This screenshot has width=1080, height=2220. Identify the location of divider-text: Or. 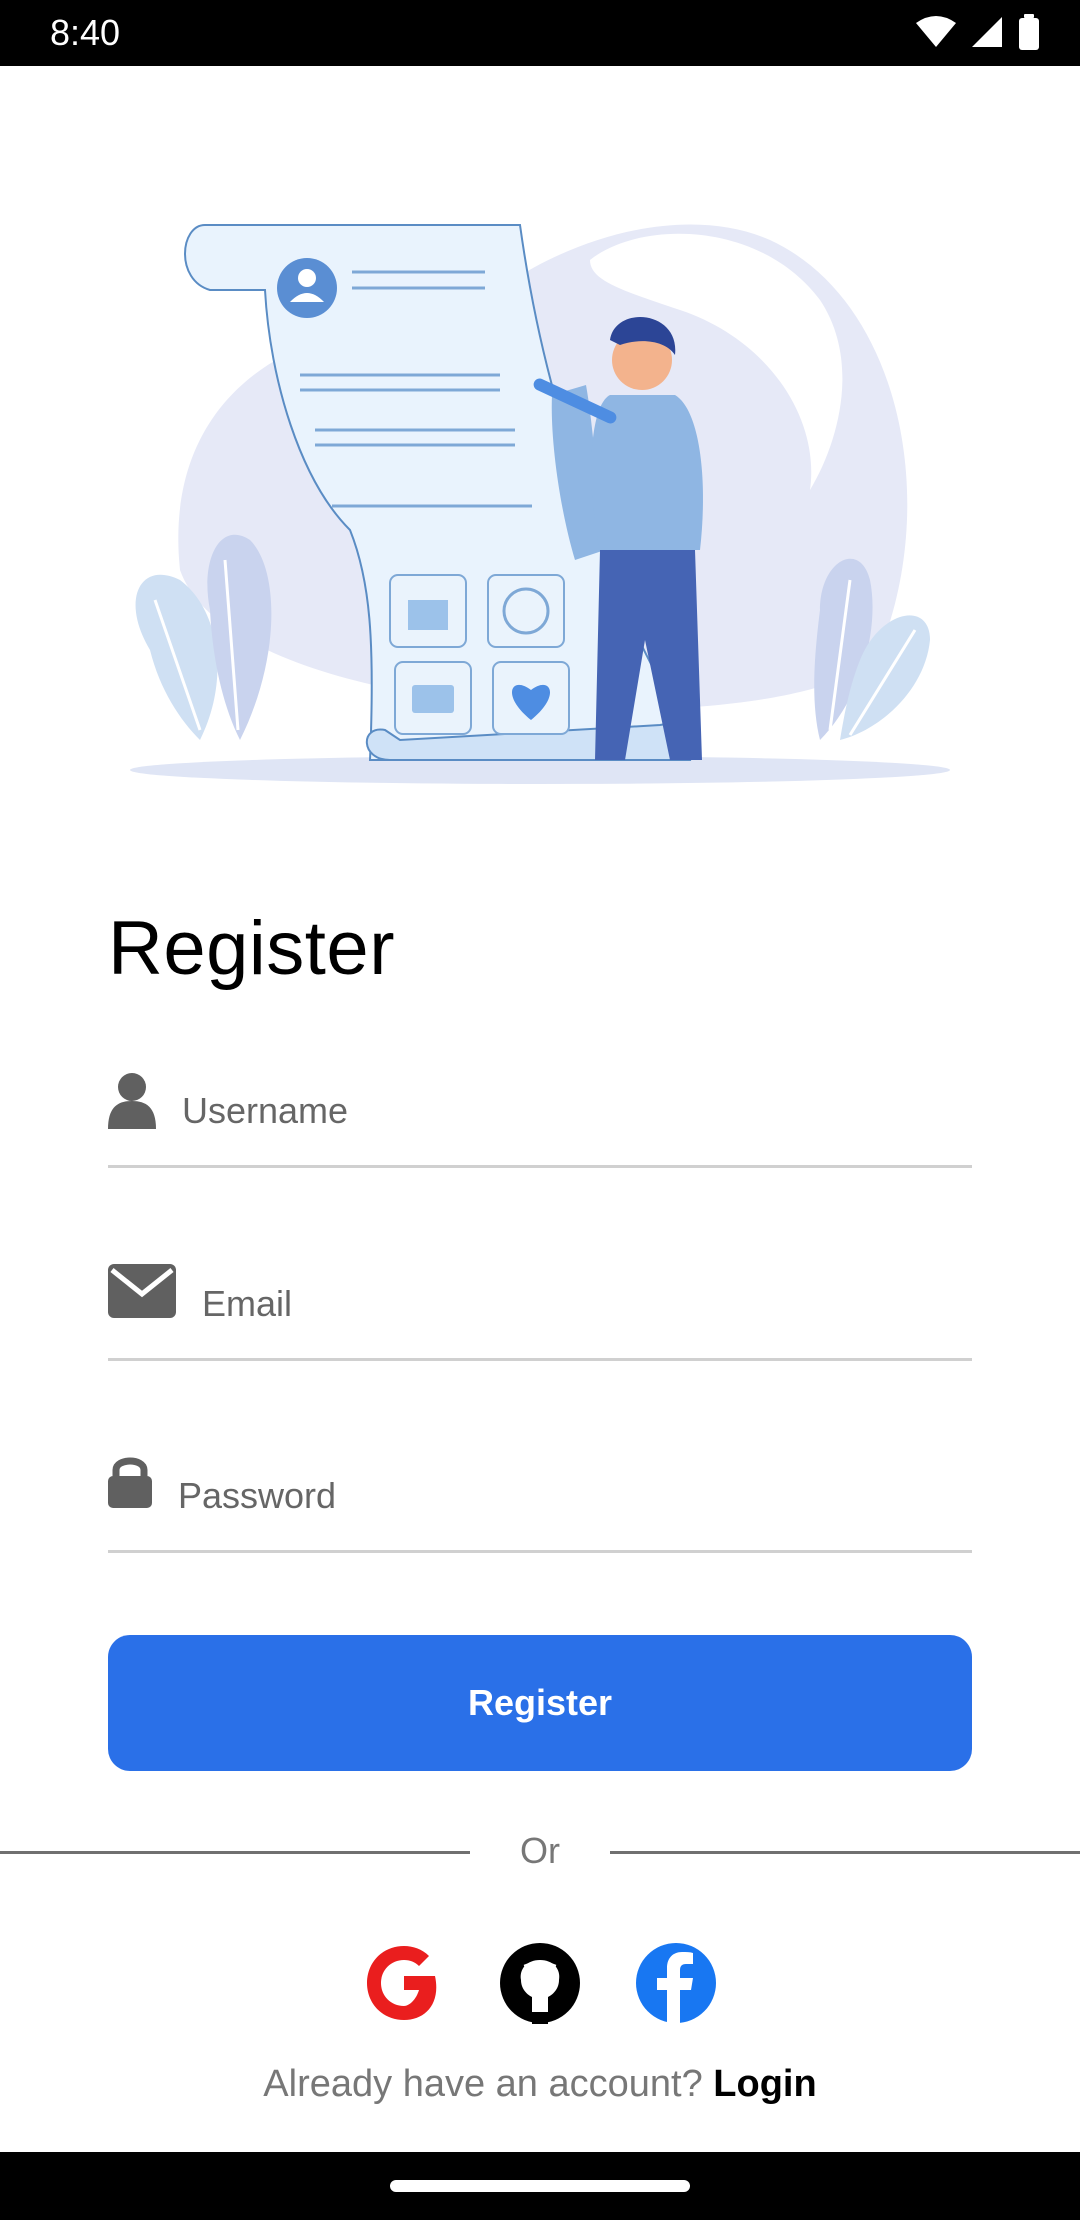
(540, 1850).